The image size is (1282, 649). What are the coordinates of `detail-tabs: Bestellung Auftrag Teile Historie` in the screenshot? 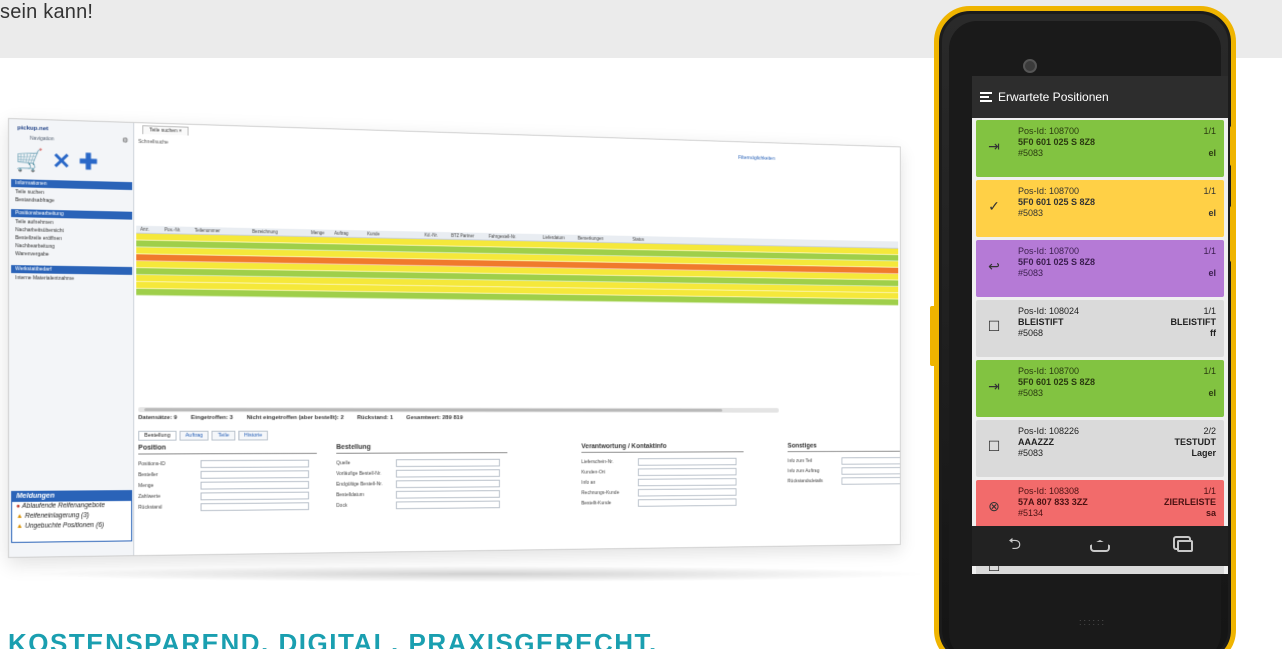 It's located at (519, 435).